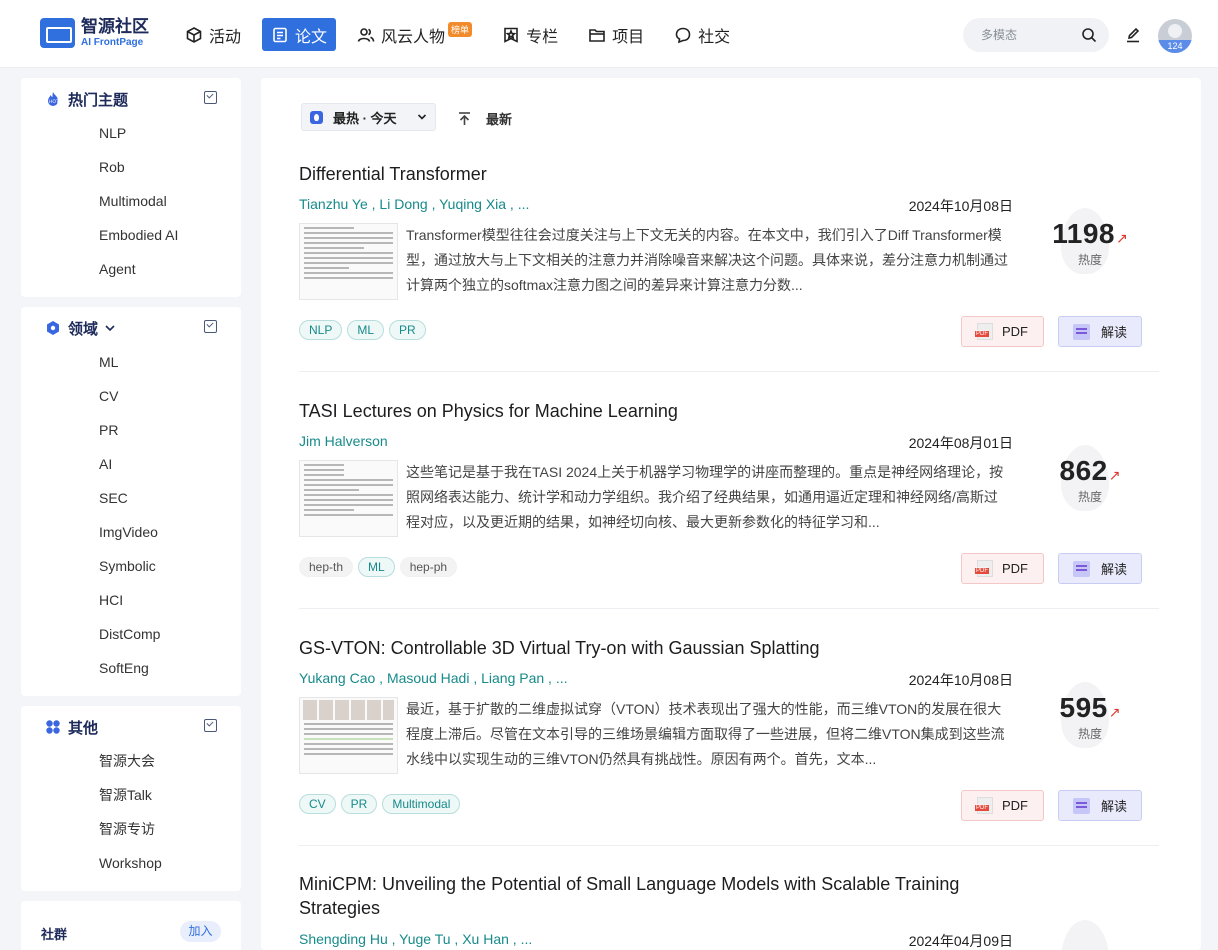  I want to click on topic-item: Agent, so click(138, 277).